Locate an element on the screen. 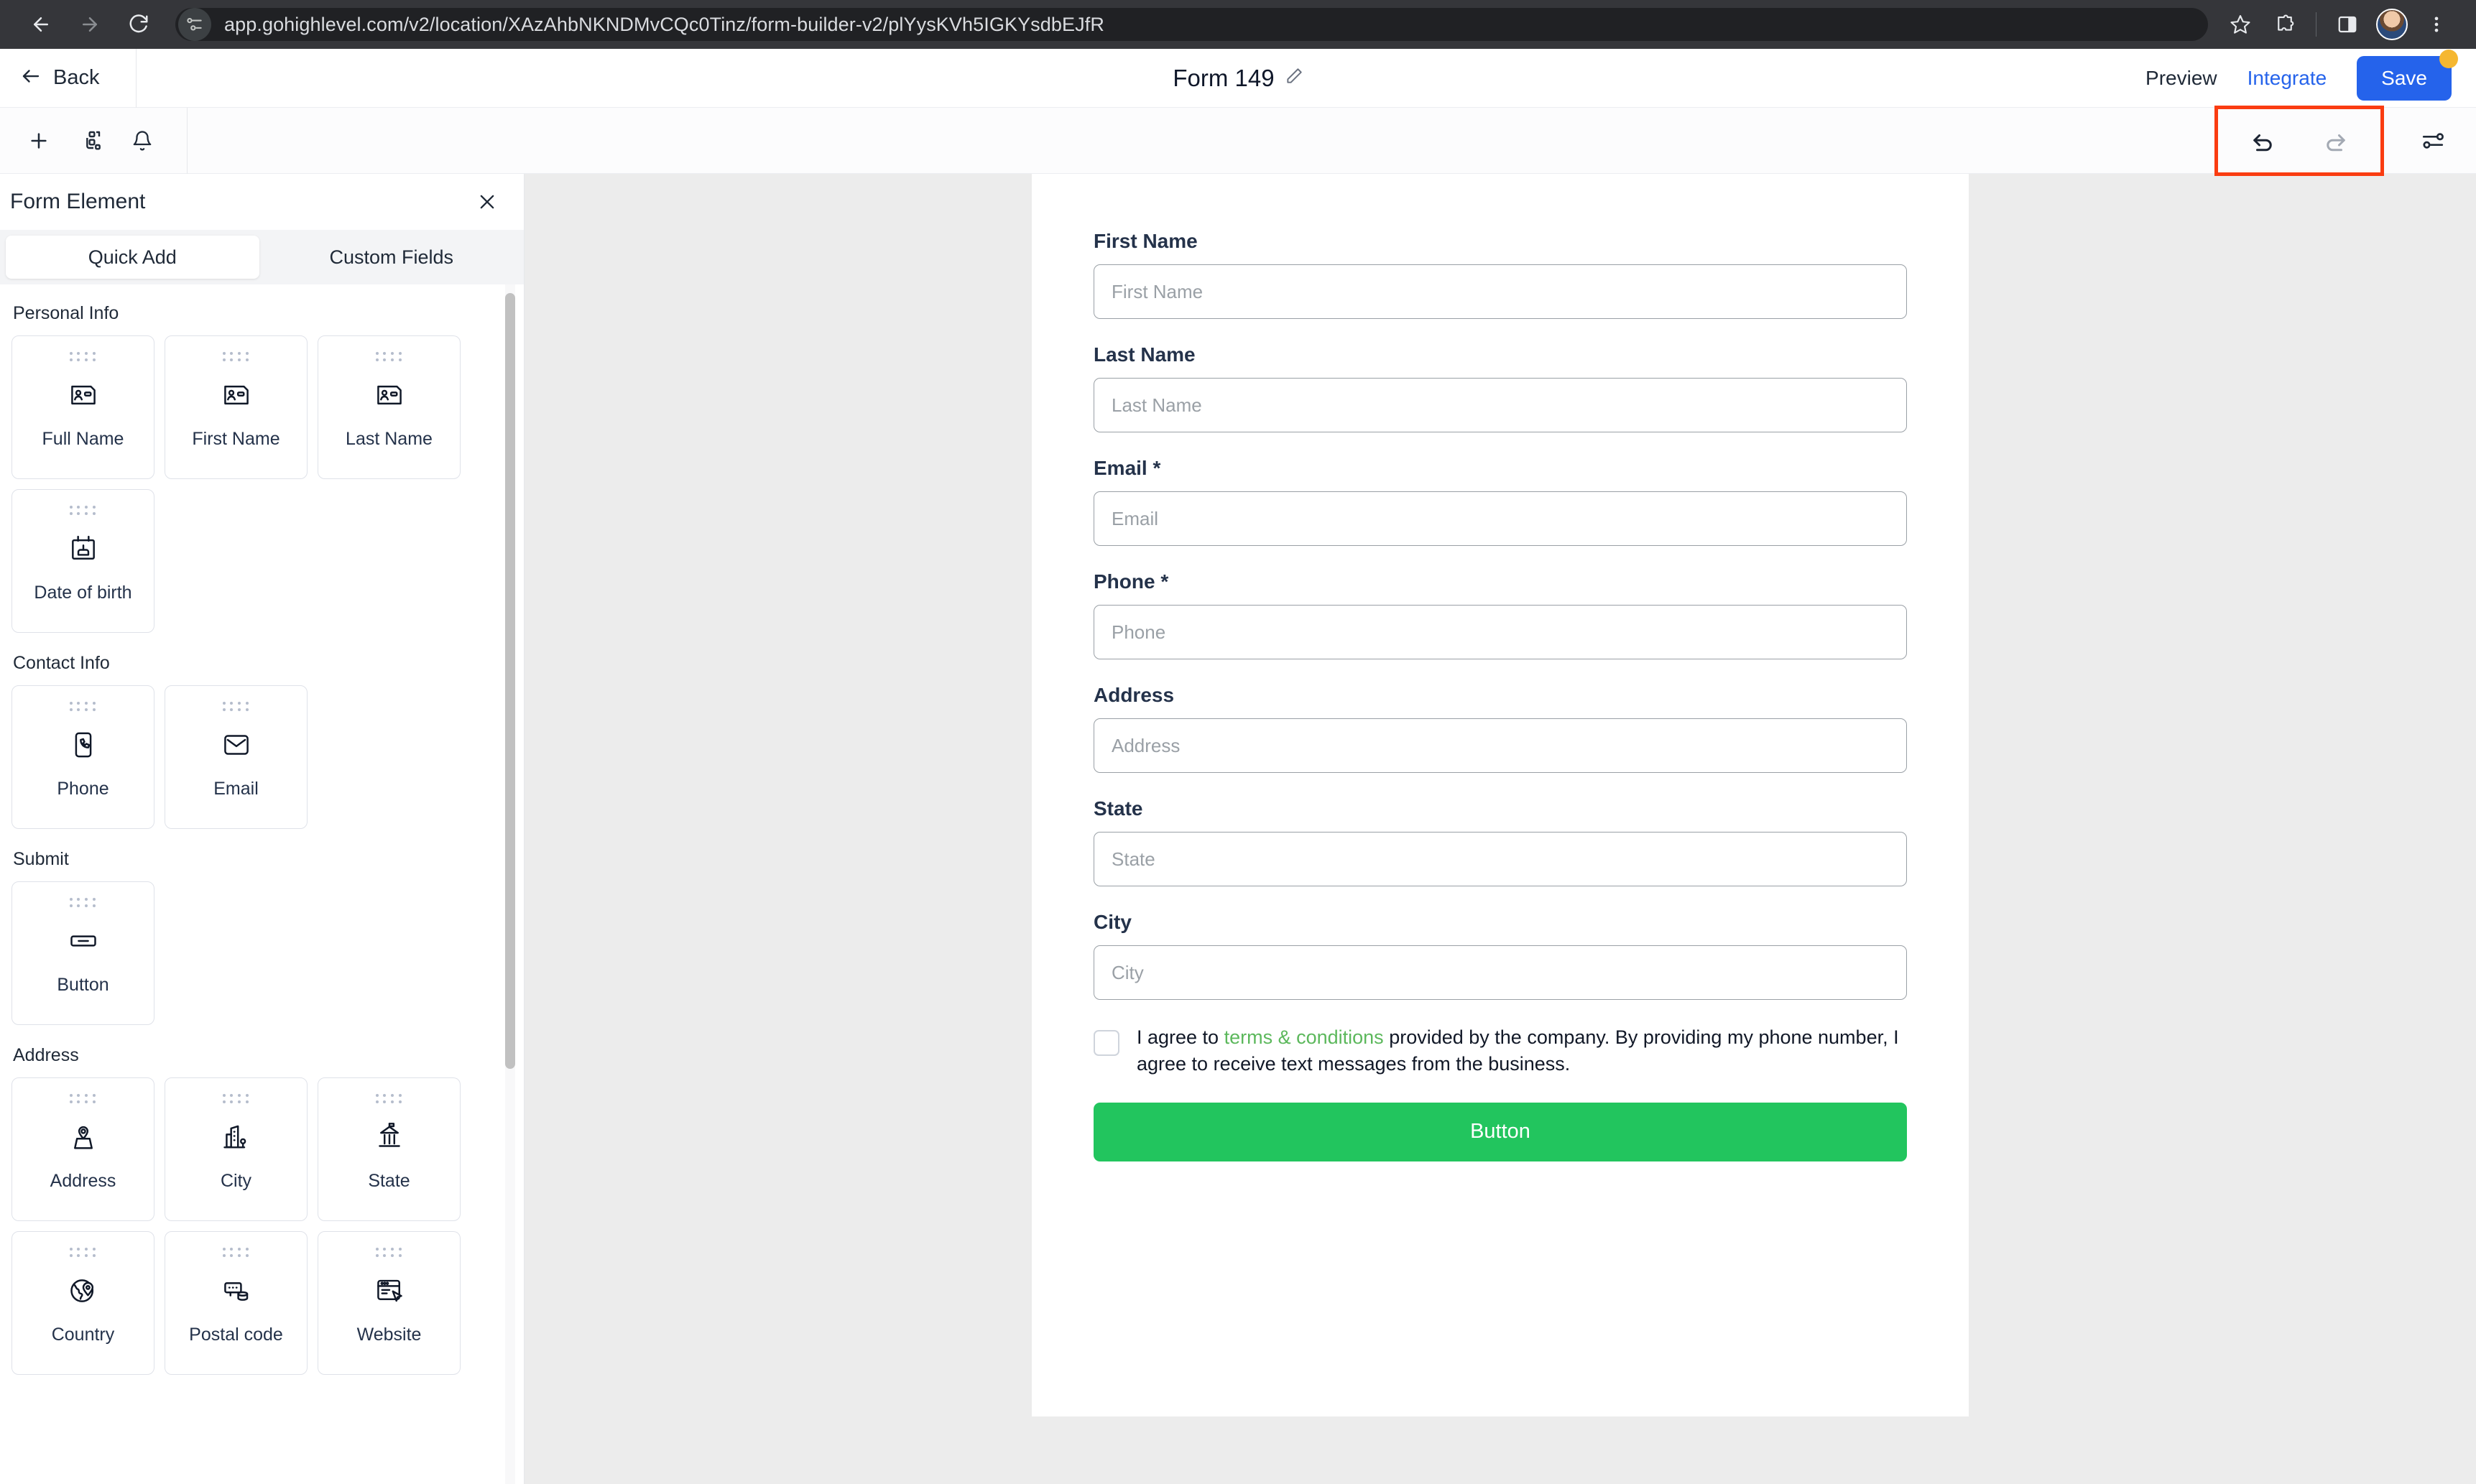  element-card-button: Button is located at coordinates (82, 953).